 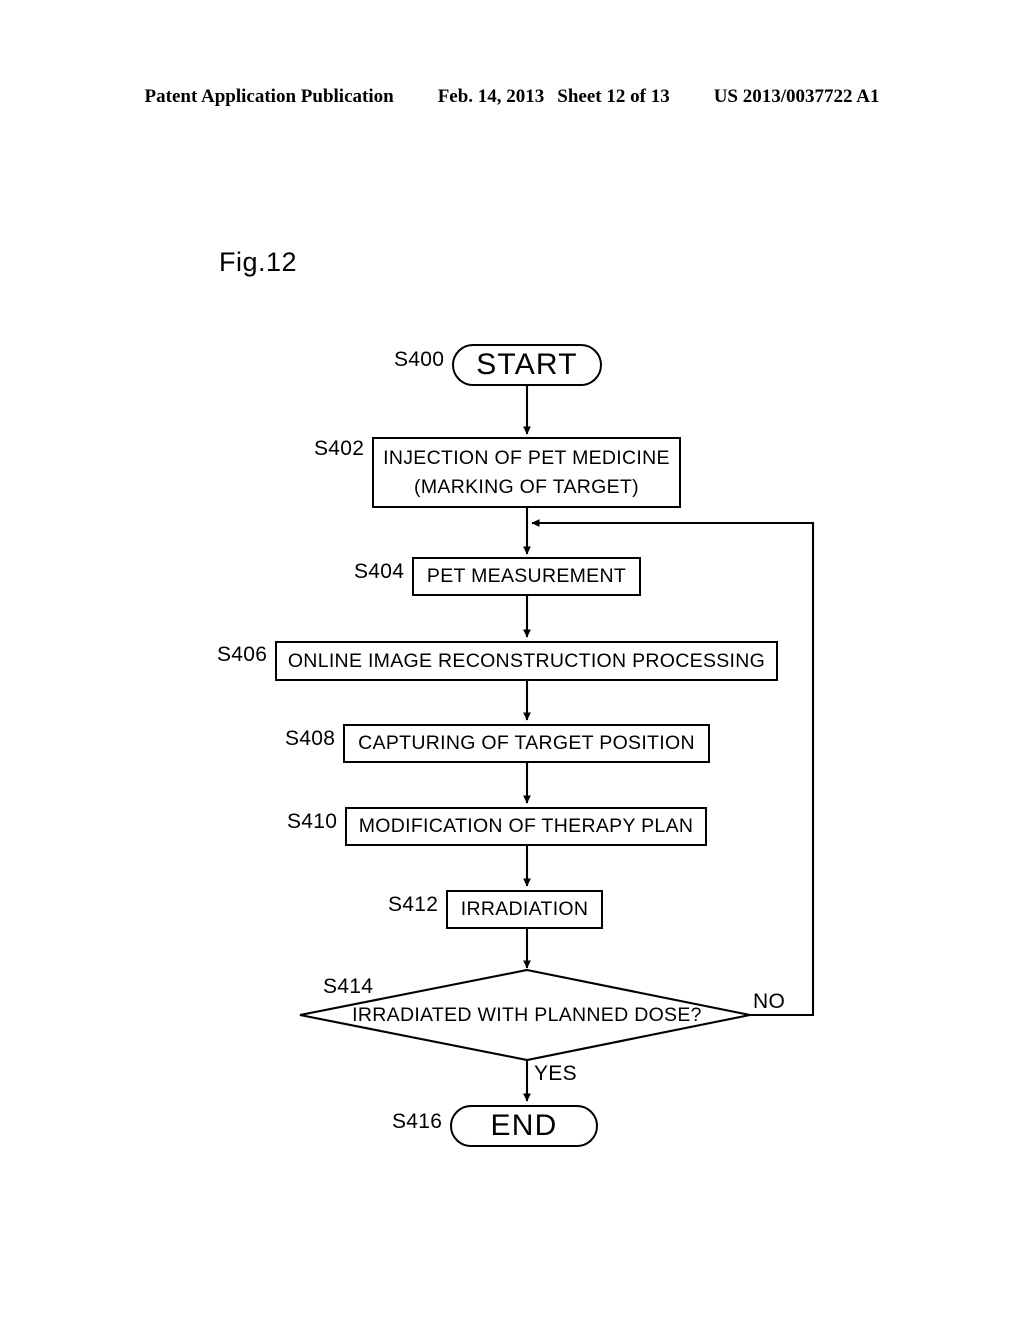 I want to click on node-s416-label: END, so click(x=524, y=1126).